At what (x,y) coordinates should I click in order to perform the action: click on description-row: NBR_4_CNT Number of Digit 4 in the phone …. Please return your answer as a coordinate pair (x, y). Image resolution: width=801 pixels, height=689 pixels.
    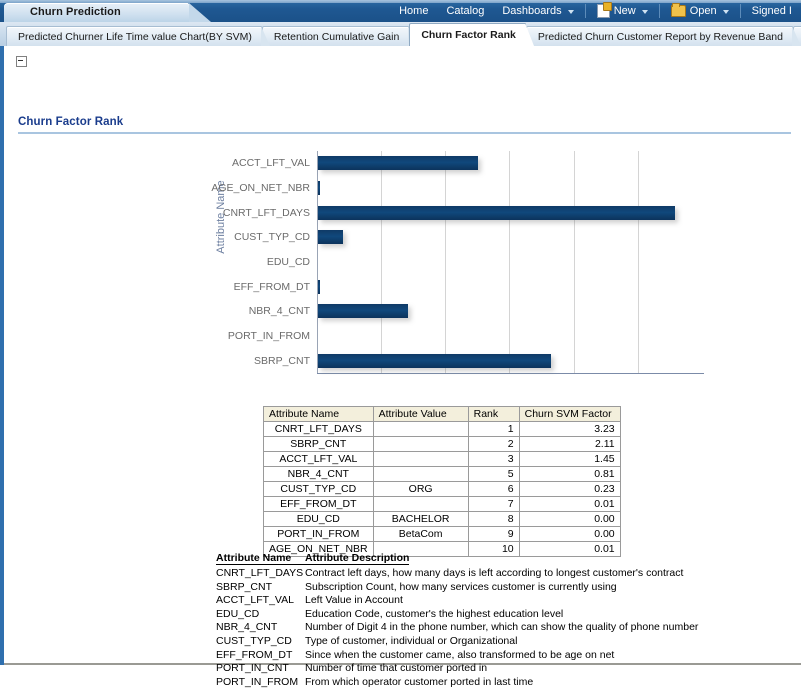
    Looking at the image, I should click on (457, 628).